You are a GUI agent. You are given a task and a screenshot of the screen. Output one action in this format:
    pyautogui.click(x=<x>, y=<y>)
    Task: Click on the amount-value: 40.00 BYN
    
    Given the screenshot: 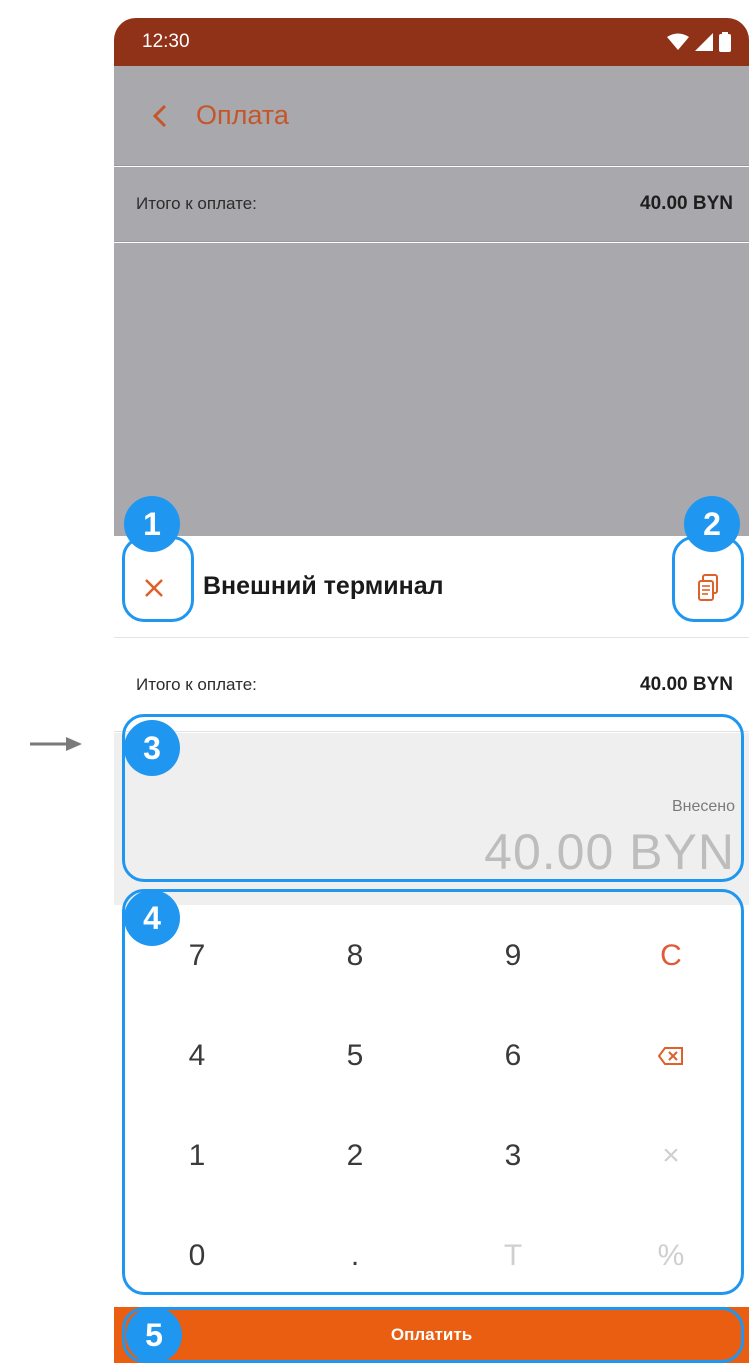 What is the action you would take?
    pyautogui.click(x=609, y=852)
    